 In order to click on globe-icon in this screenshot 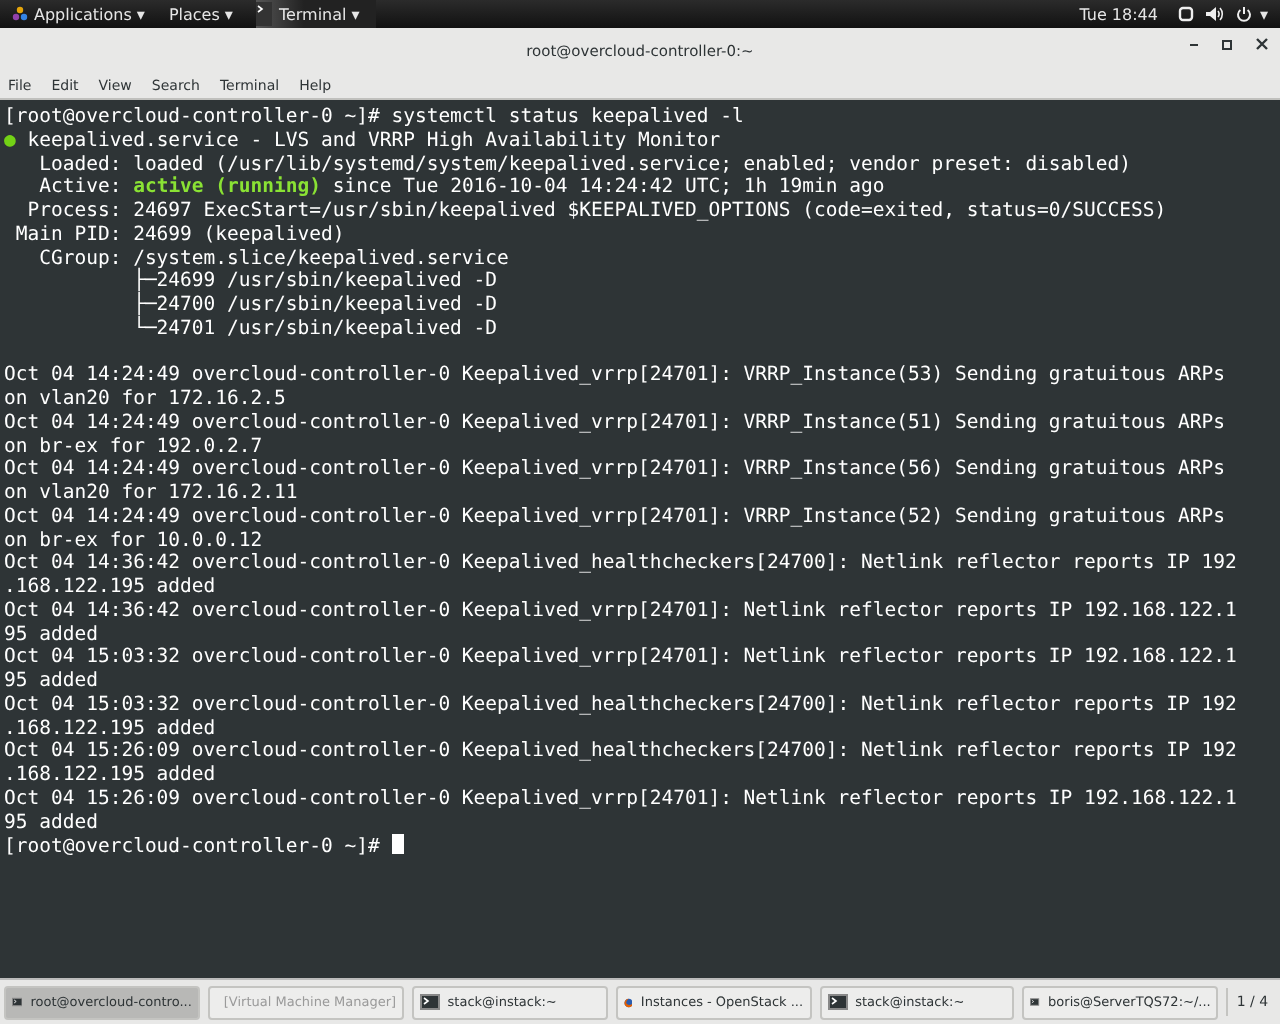, I will do `click(628, 1002)`.